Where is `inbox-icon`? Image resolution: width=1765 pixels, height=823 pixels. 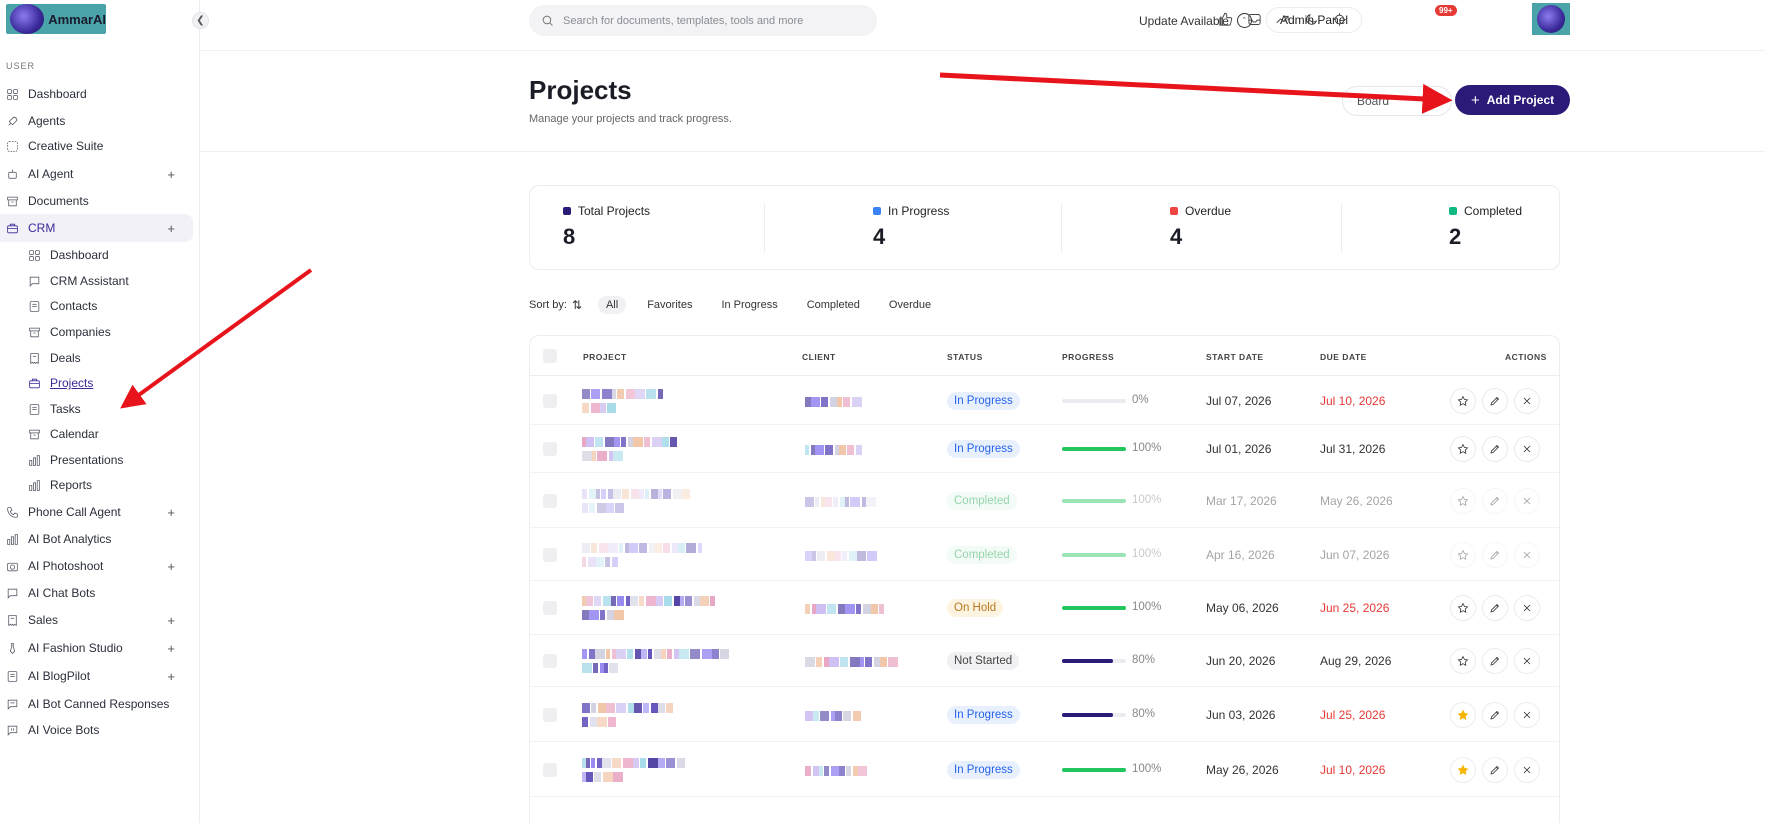 inbox-icon is located at coordinates (1254, 19).